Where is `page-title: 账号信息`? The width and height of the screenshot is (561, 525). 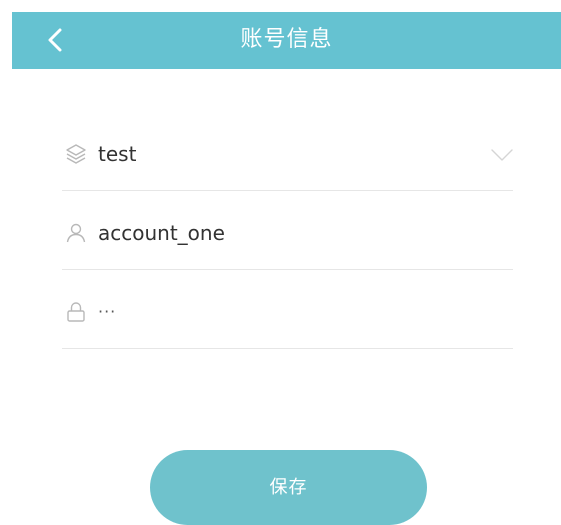 page-title: 账号信息 is located at coordinates (286, 39).